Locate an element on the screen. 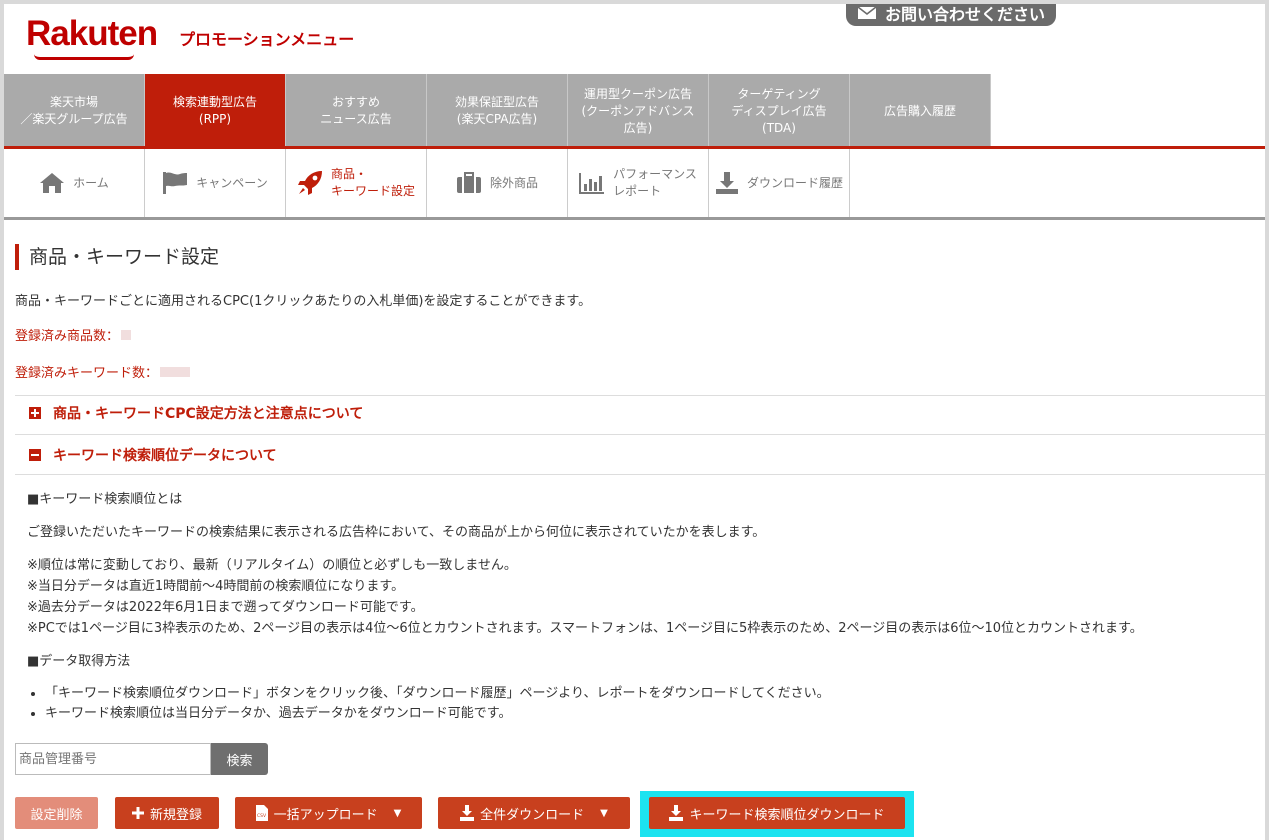  minus-icon is located at coordinates (35, 454).